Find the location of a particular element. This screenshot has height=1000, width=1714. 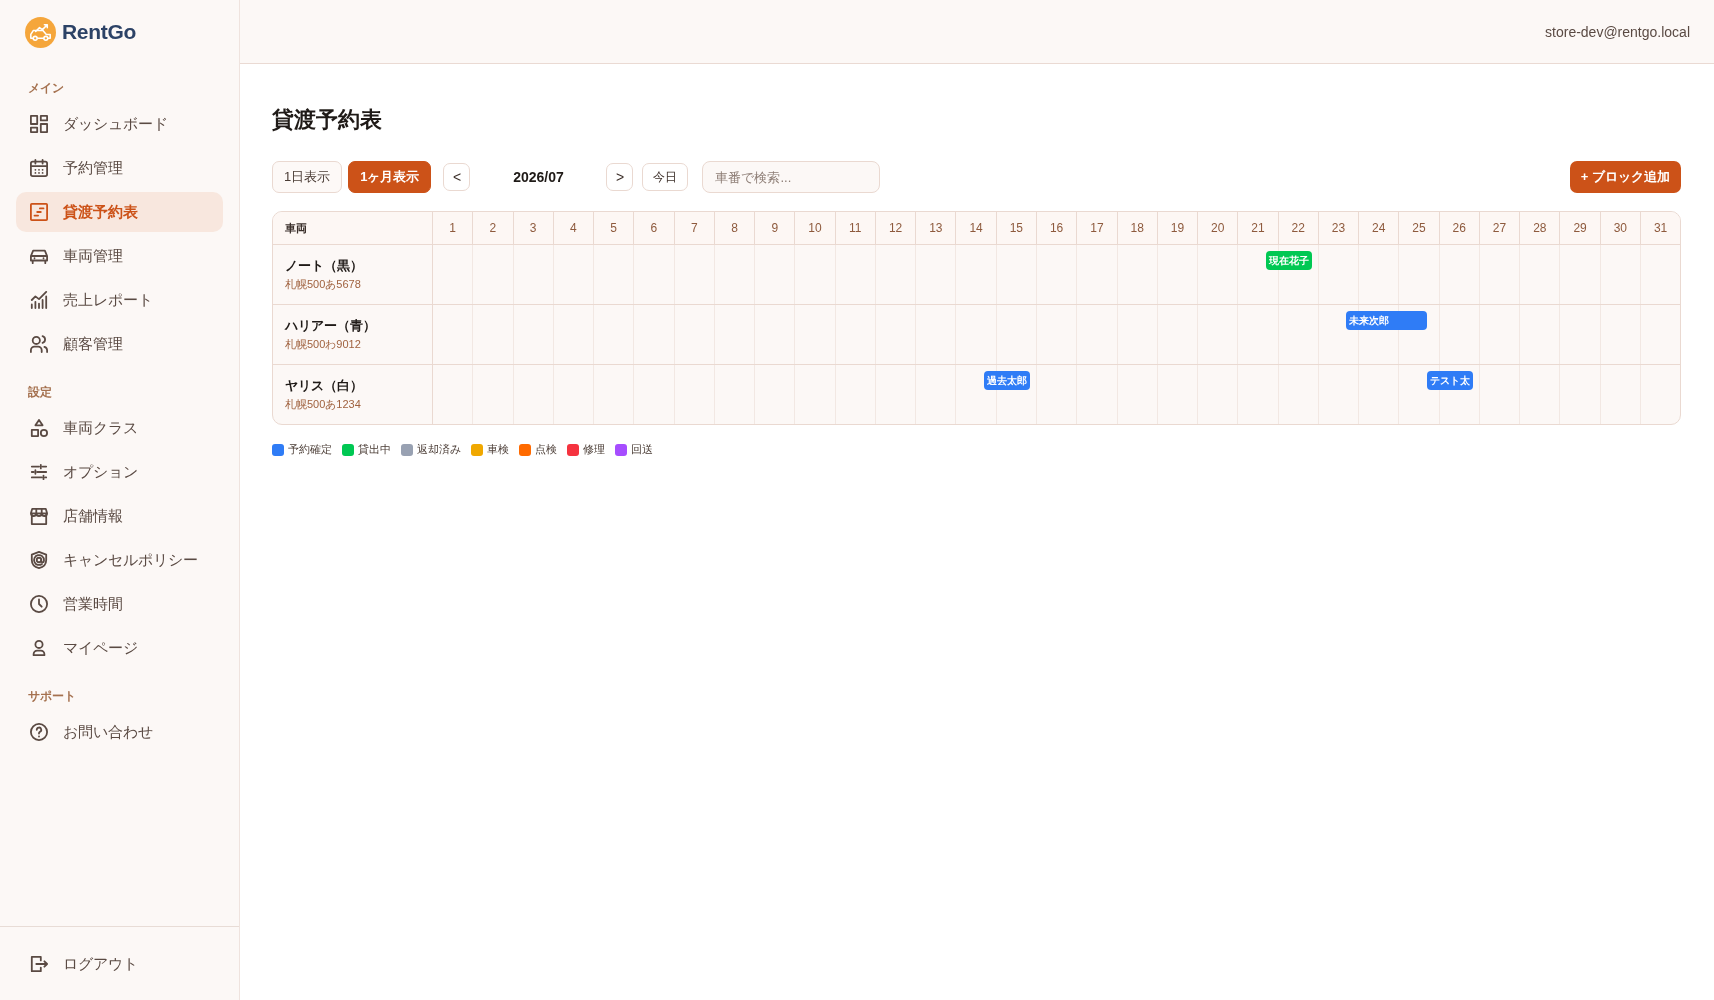

nav-item: 貸渡予約表 is located at coordinates (119, 212).